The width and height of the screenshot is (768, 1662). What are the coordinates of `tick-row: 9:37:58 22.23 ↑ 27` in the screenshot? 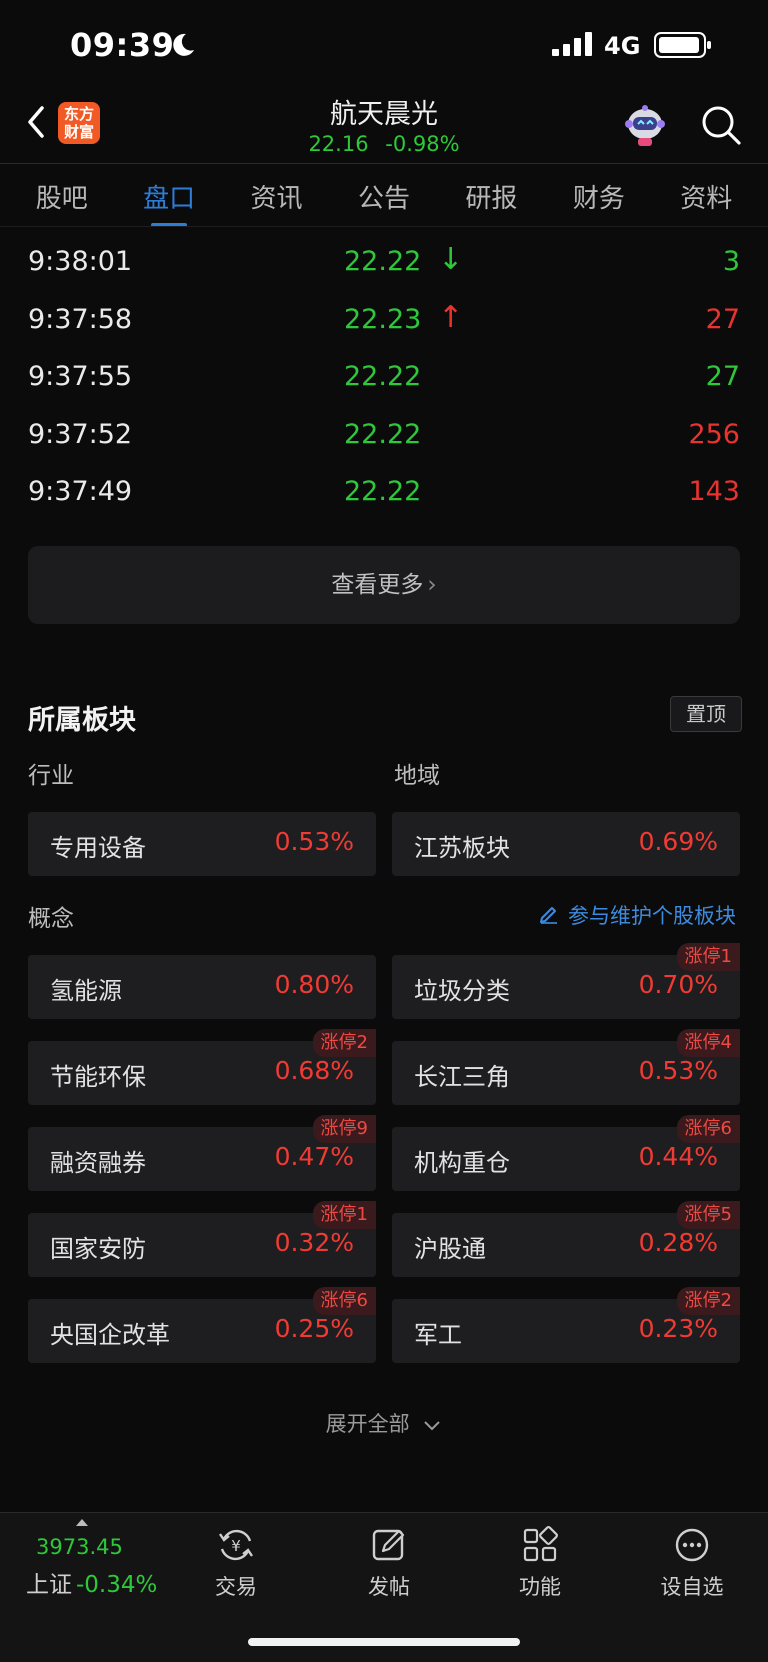 It's located at (384, 325).